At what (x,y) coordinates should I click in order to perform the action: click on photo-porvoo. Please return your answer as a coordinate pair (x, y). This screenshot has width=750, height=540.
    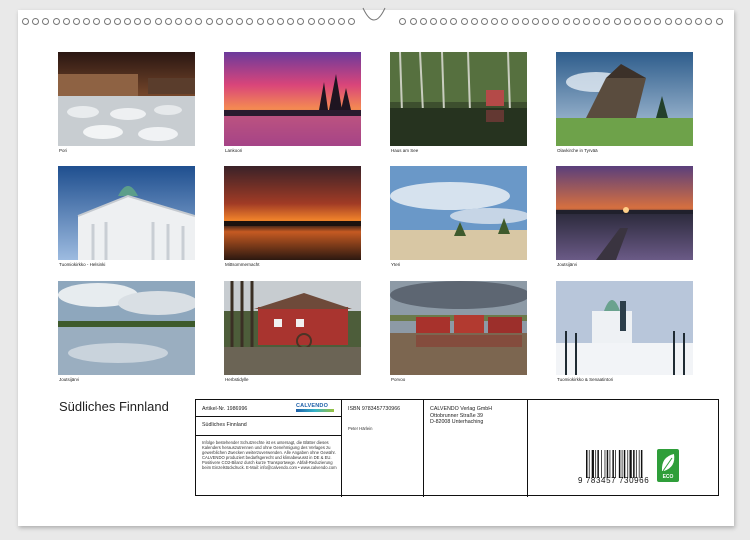
    Looking at the image, I should click on (458, 328).